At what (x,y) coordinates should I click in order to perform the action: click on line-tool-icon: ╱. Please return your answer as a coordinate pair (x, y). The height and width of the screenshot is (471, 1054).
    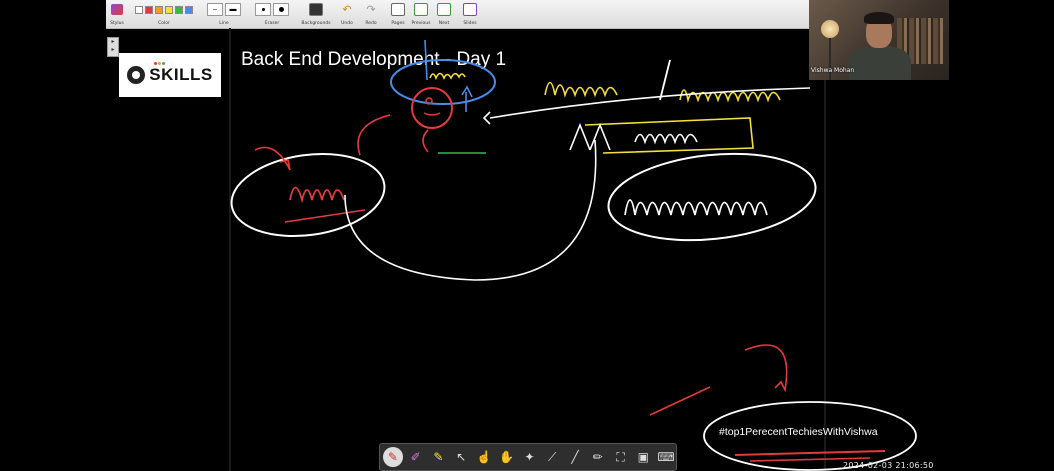
    Looking at the image, I should click on (575, 457).